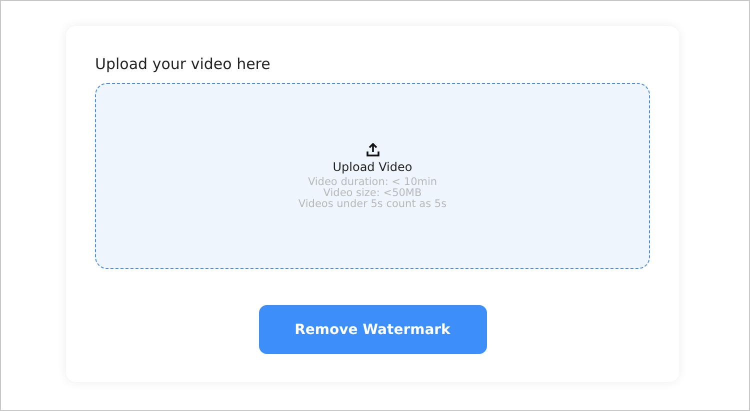 The width and height of the screenshot is (750, 411). I want to click on section-heading: Upload your video here, so click(183, 64).